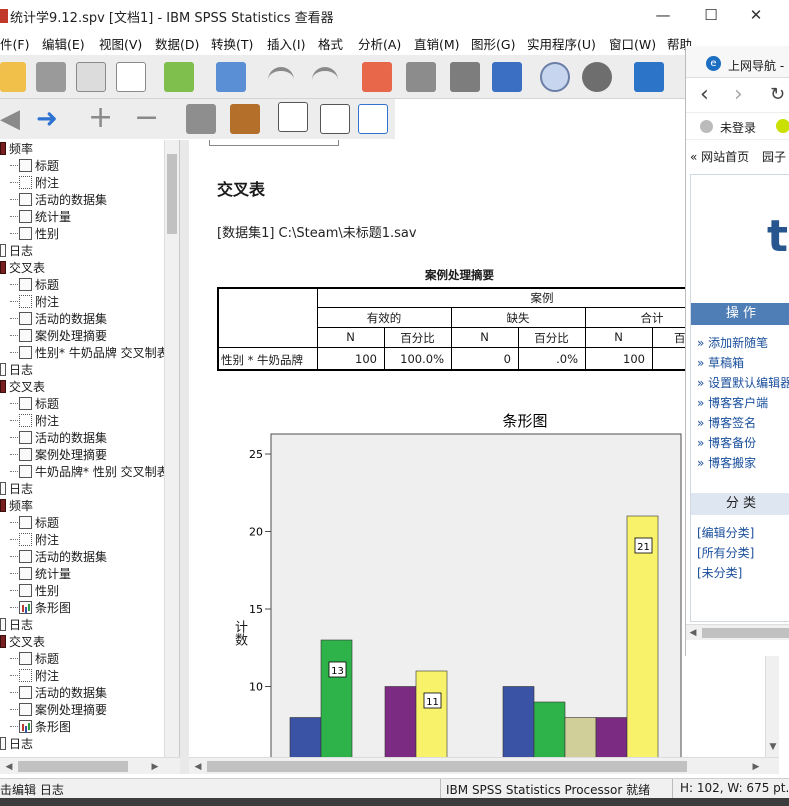 The image size is (789, 806). Describe the element at coordinates (738, 94) in the screenshot. I see `browser-forward-icon: ›` at that location.